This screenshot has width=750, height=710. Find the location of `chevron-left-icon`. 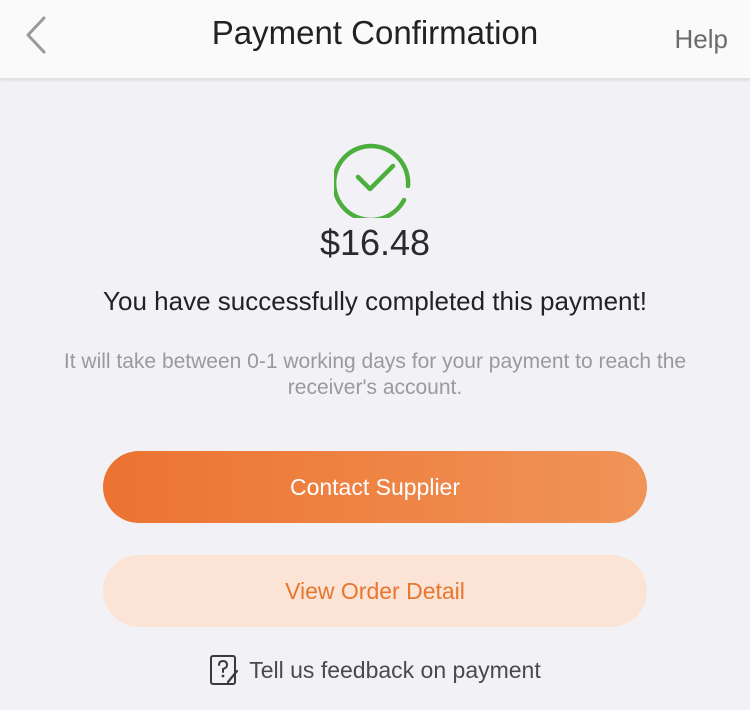

chevron-left-icon is located at coordinates (36, 35).